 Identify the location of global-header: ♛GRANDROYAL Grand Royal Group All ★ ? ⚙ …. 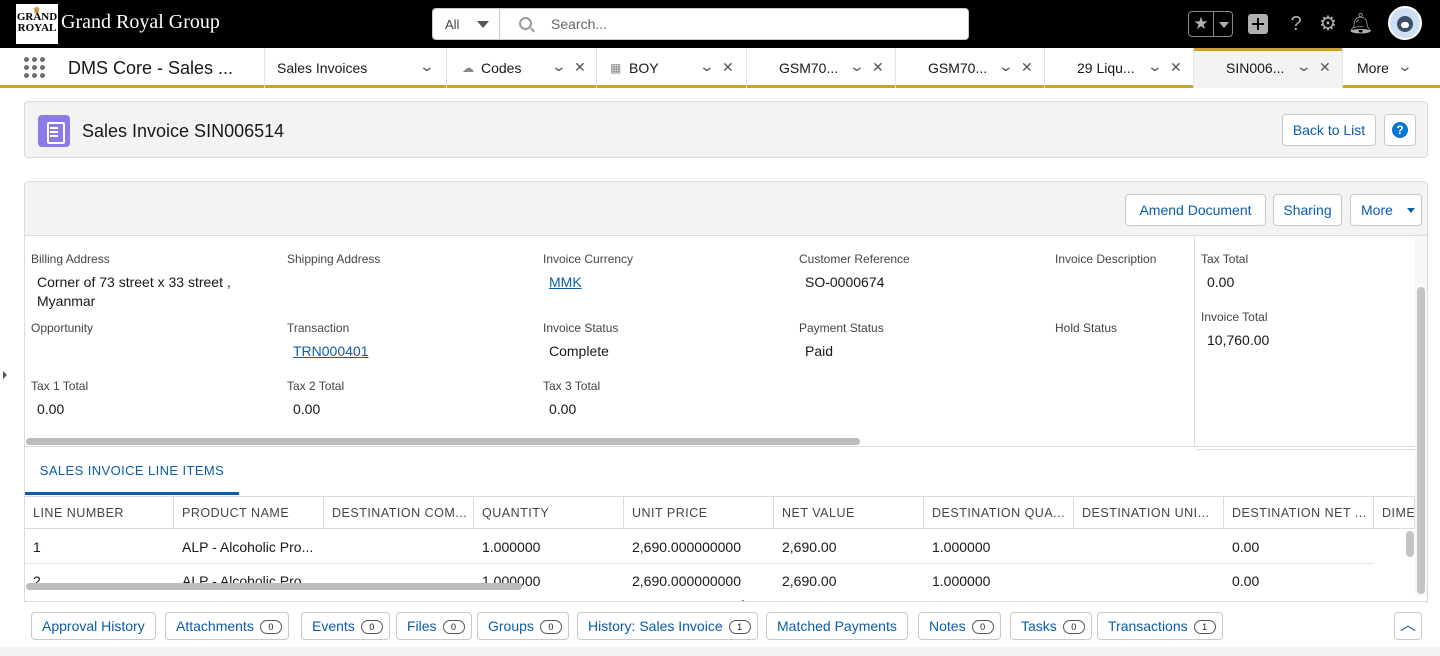
(720, 24).